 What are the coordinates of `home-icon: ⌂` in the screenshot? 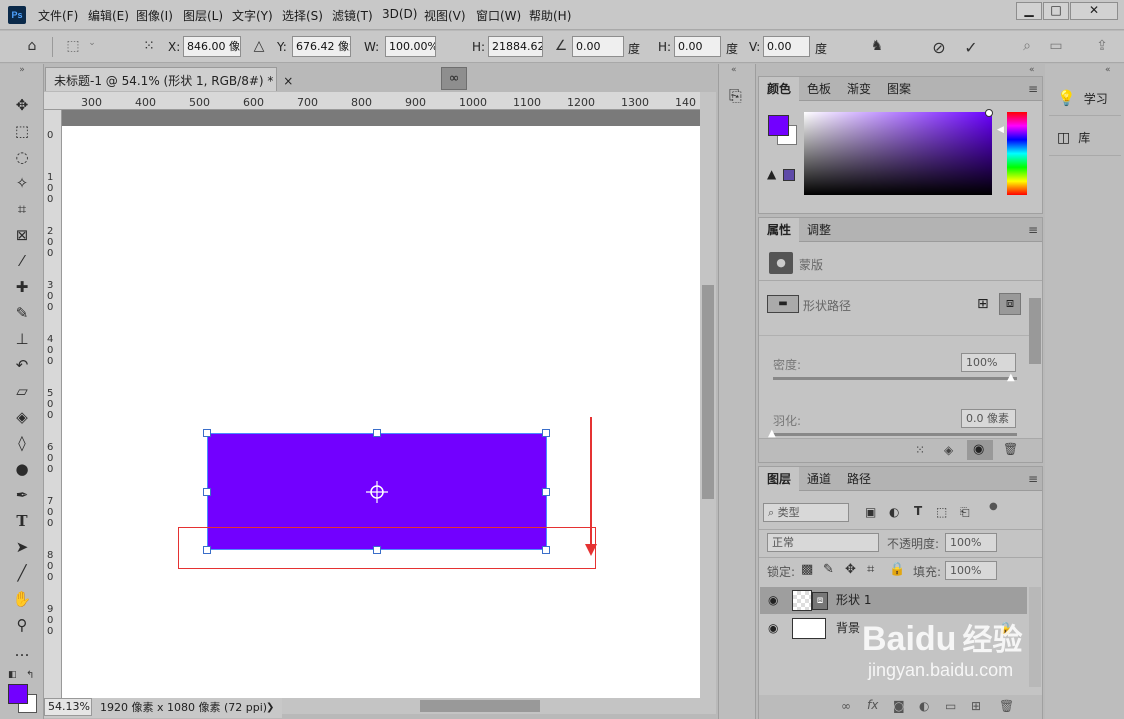 It's located at (32, 46).